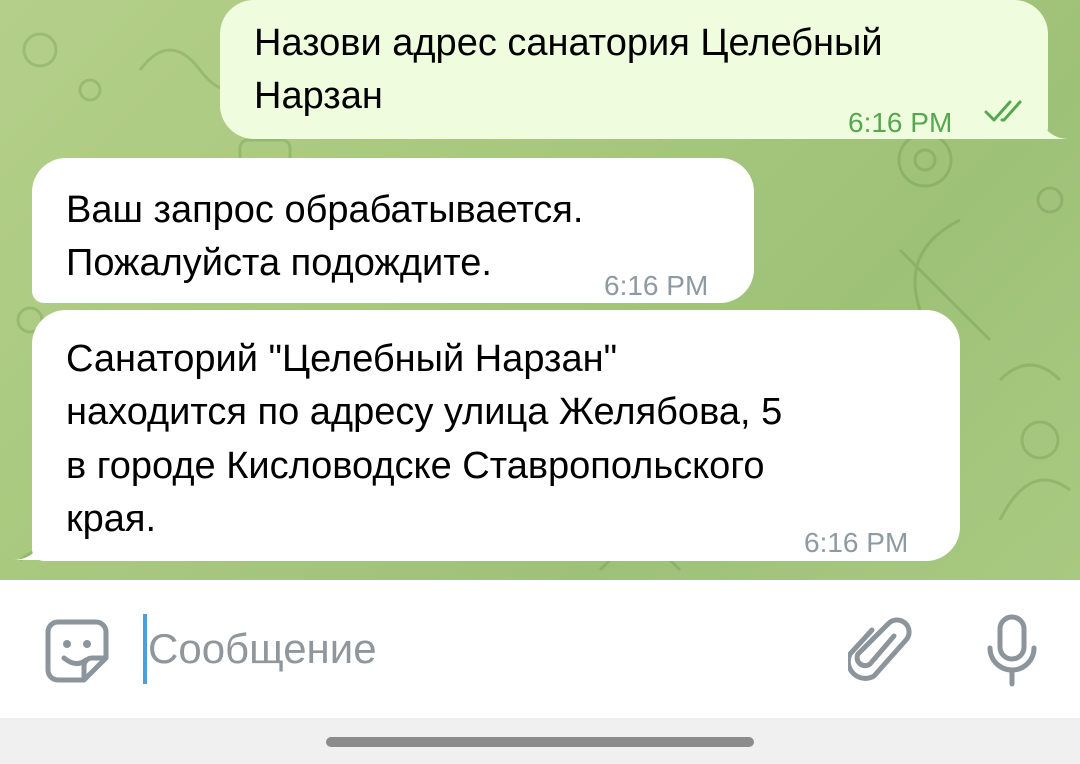 Image resolution: width=1080 pixels, height=764 pixels. Describe the element at coordinates (145, 649) in the screenshot. I see `text-cursor` at that location.